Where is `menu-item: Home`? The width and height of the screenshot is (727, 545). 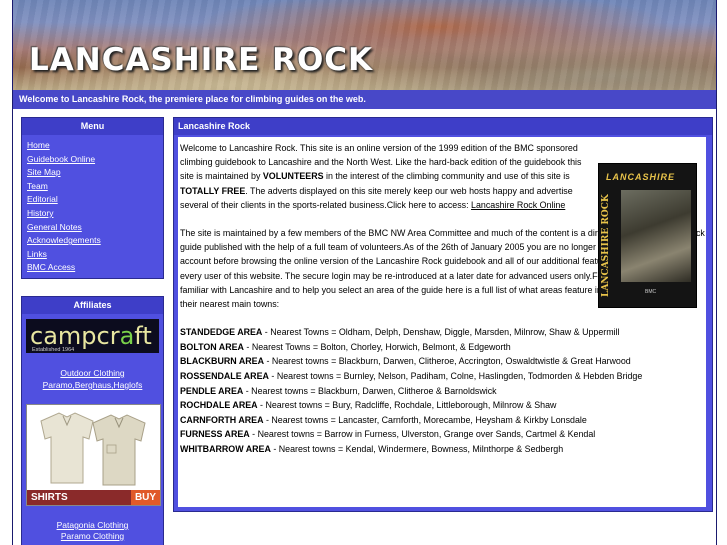 menu-item: Home is located at coordinates (95, 146).